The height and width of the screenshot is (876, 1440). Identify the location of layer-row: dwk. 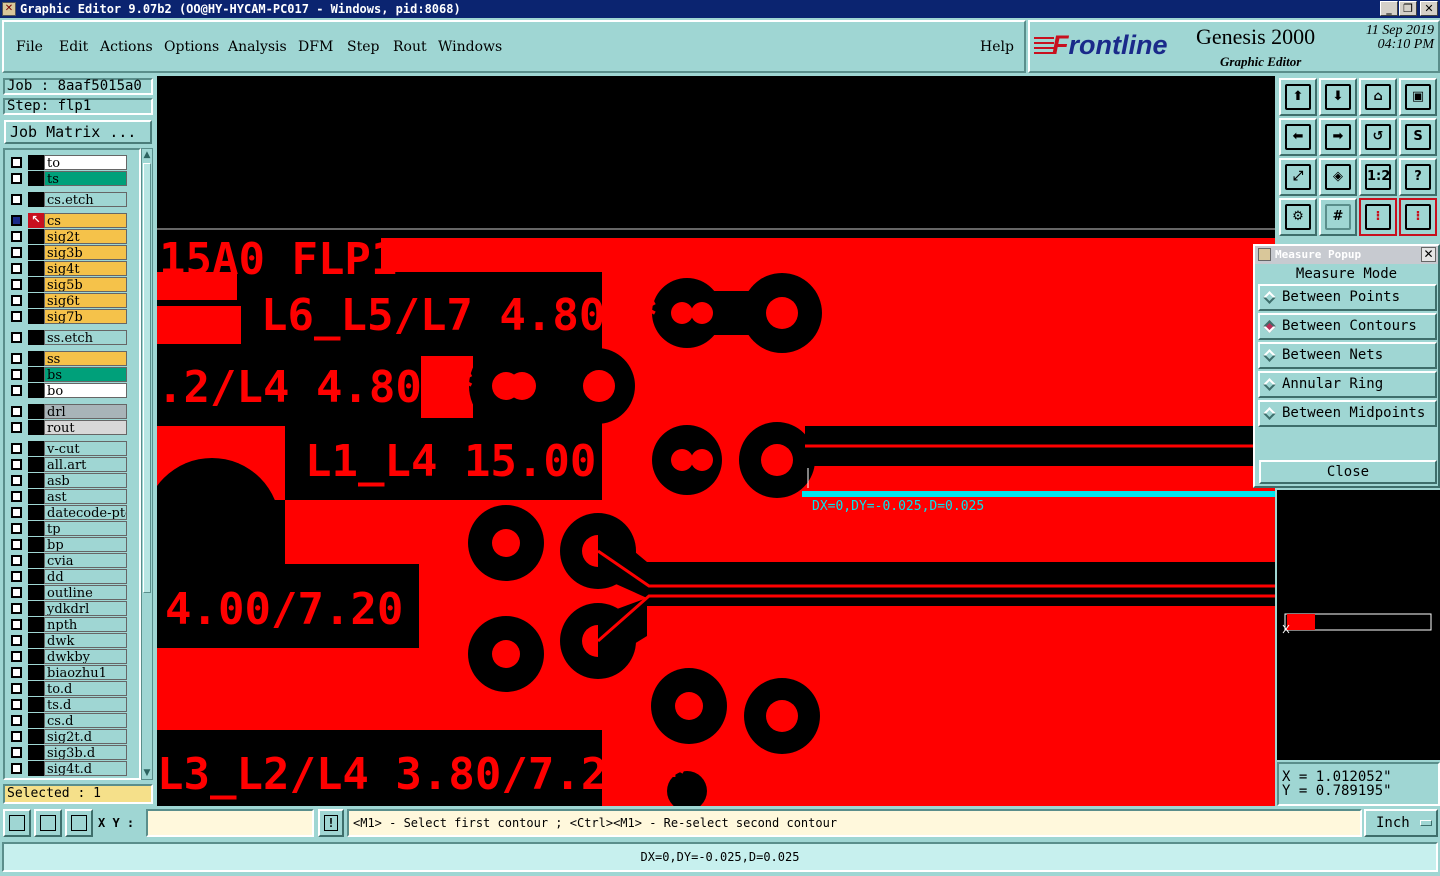
(67, 640).